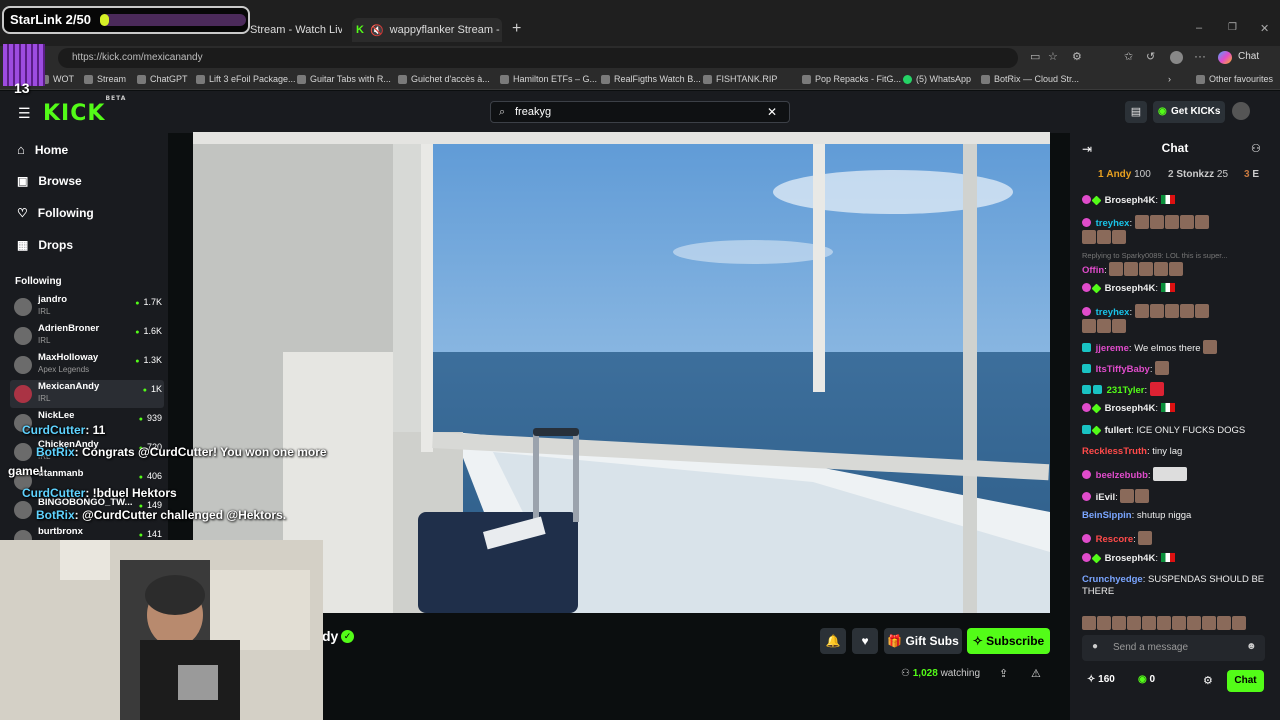  Describe the element at coordinates (1115, 539) in the screenshot. I see `chat-username: Rescore` at that location.